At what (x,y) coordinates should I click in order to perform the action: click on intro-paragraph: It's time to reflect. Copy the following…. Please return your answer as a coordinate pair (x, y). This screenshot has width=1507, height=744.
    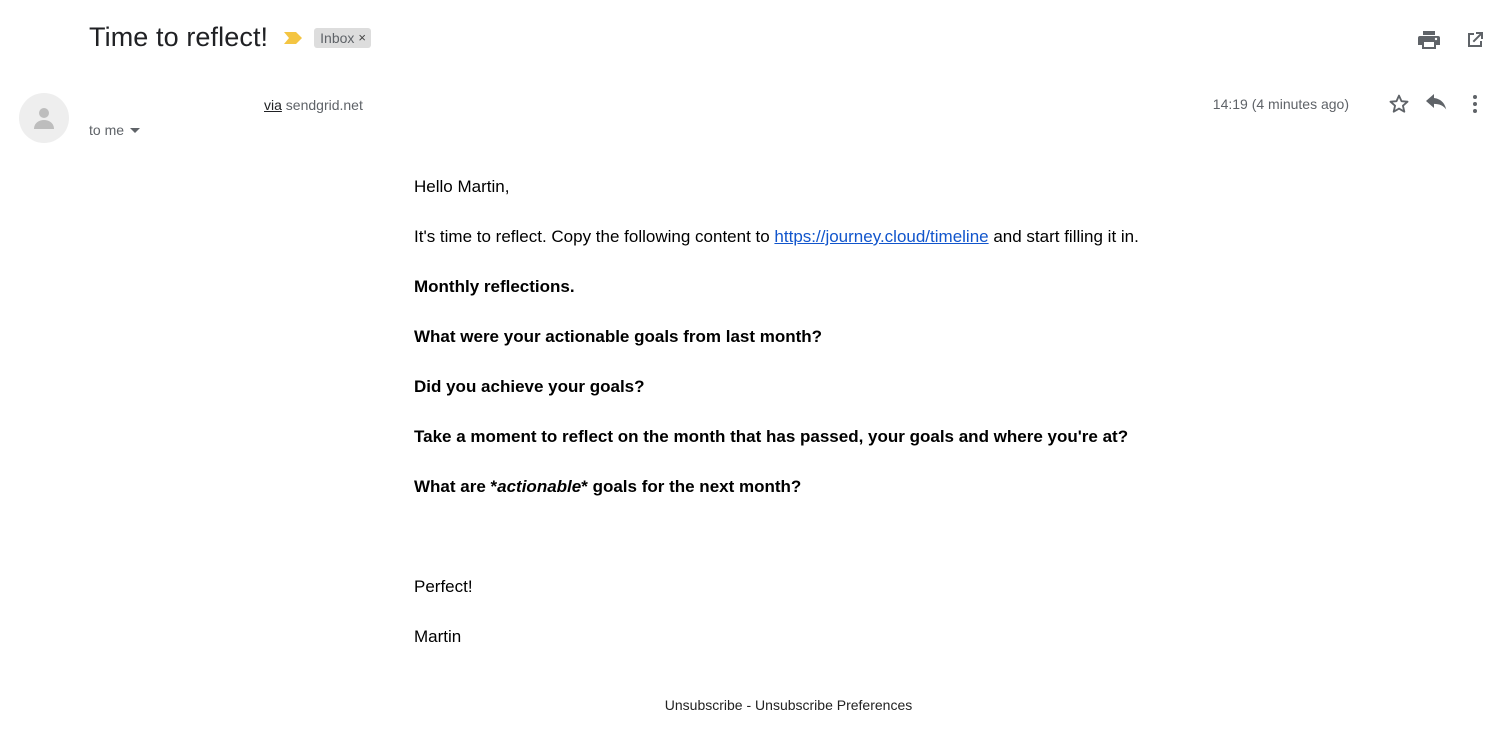
    Looking at the image, I should click on (864, 237).